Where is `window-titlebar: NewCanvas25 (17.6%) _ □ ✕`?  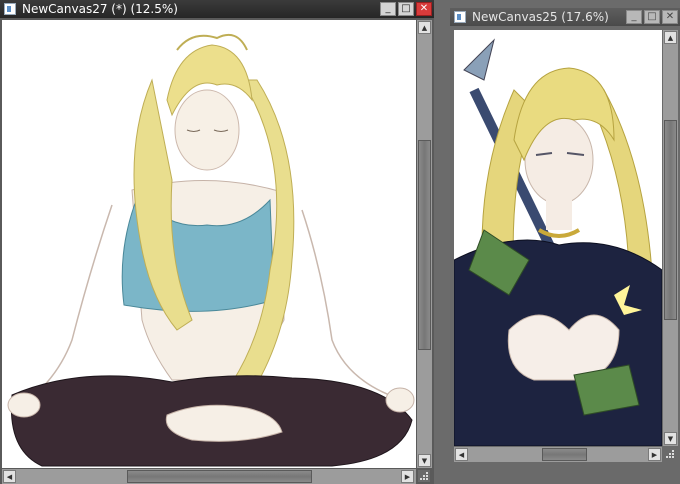 window-titlebar: NewCanvas25 (17.6%) _ □ ✕ is located at coordinates (565, 17).